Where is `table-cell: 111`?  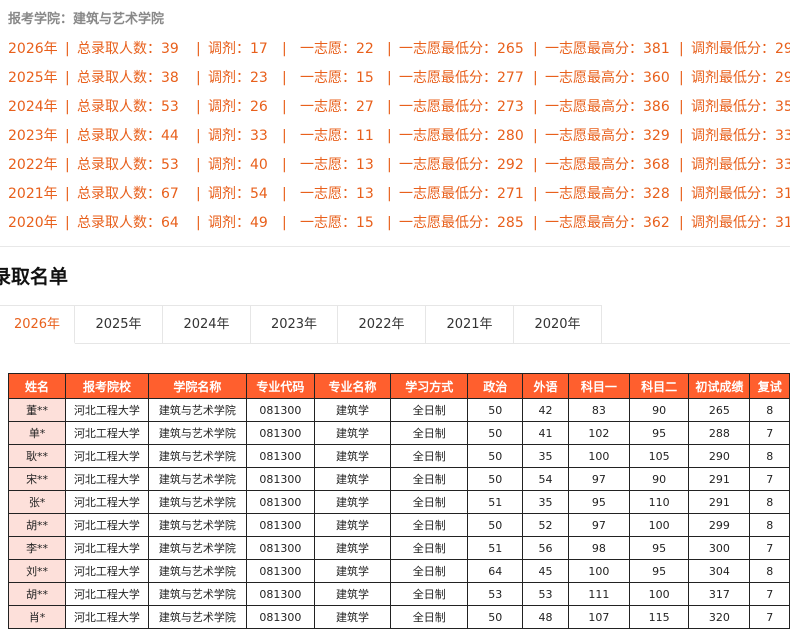 table-cell: 111 is located at coordinates (598, 594).